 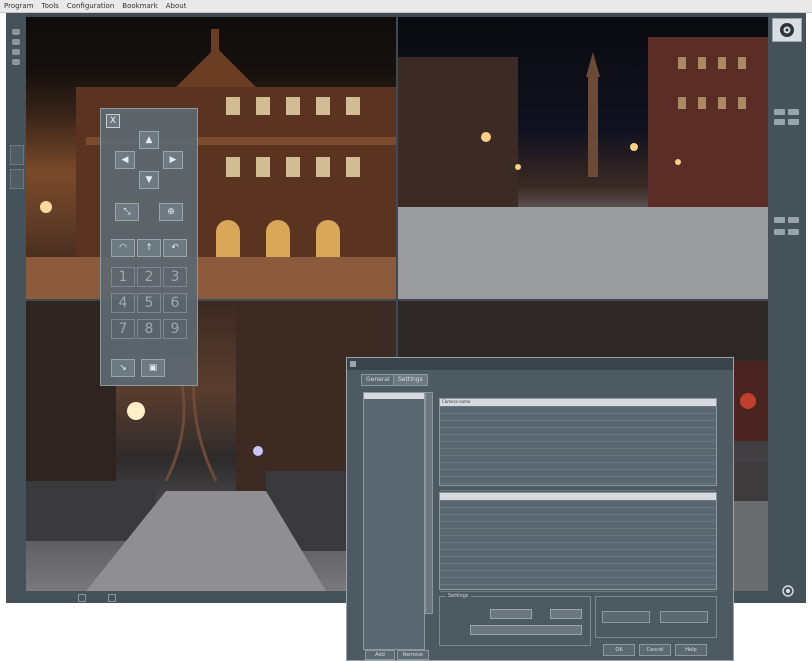 I want to click on menu-configuration: Configuration, so click(x=90, y=6).